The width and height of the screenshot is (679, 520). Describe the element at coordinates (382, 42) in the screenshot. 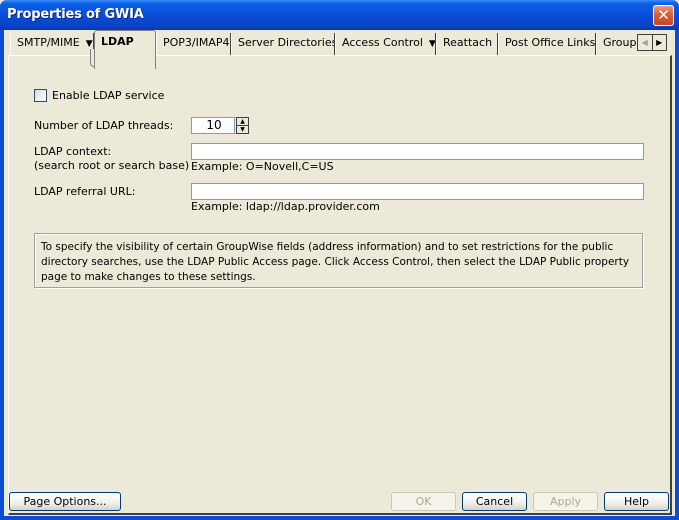

I see `tab-label: Access Control` at that location.